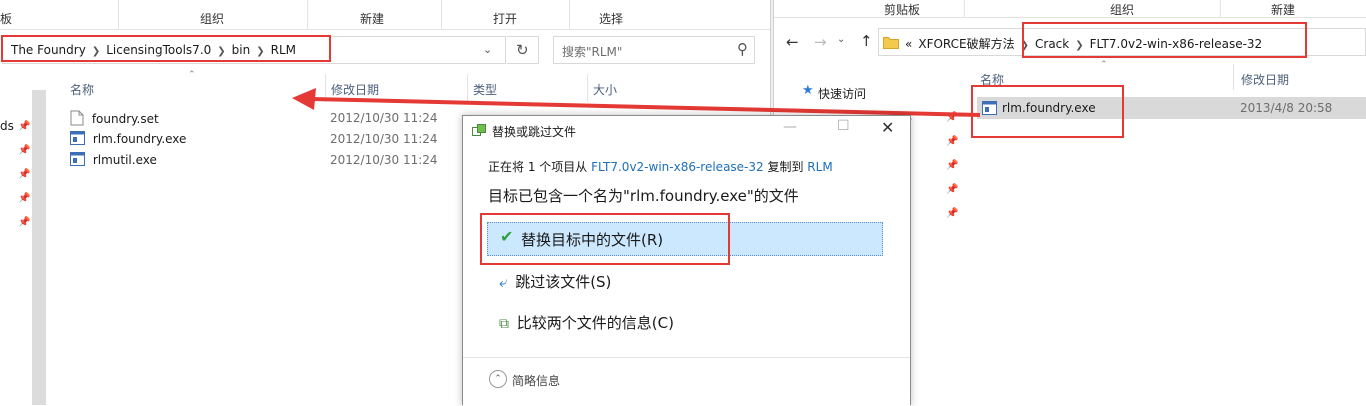  What do you see at coordinates (654, 50) in the screenshot?
I see `search-box: 搜索"RLM" ⚲` at bounding box center [654, 50].